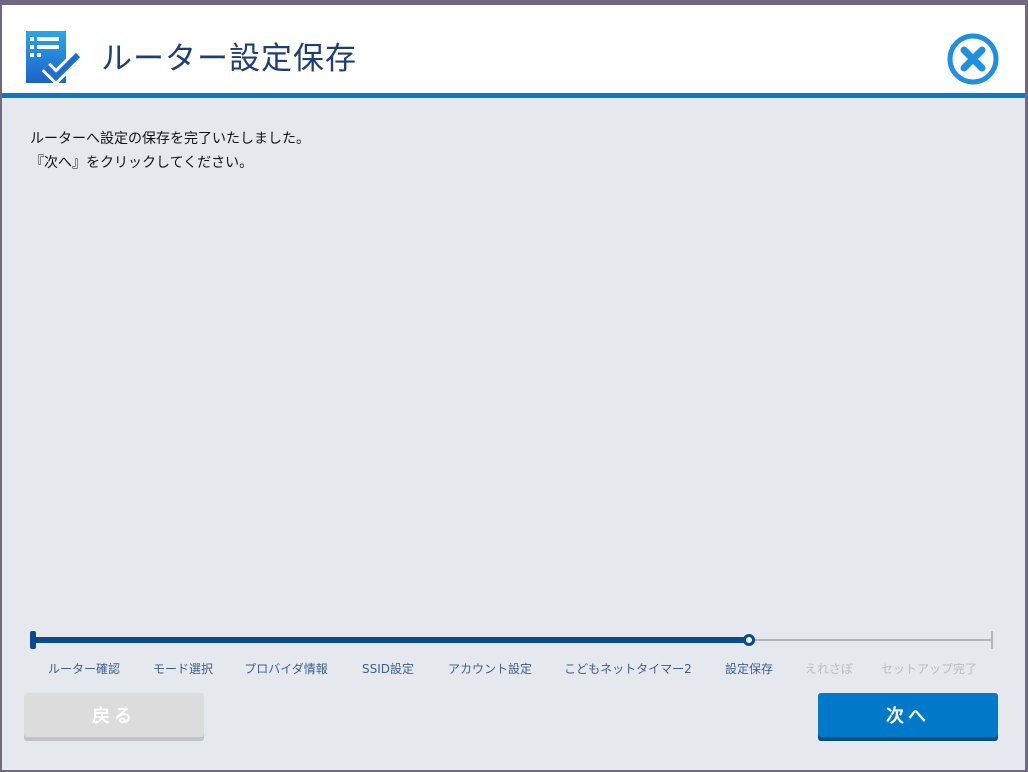 The width and height of the screenshot is (1028, 772). What do you see at coordinates (513, 51) in the screenshot?
I see `header: ルーター設定保存` at bounding box center [513, 51].